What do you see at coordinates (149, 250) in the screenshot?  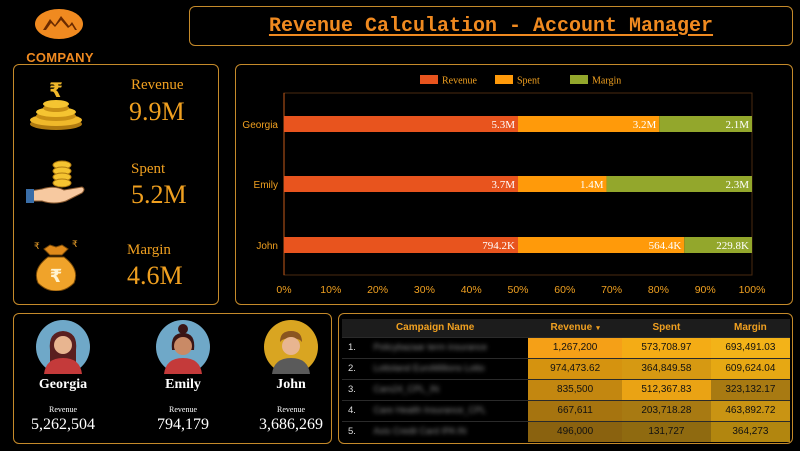 I see `kpi-margin-label: Margin` at bounding box center [149, 250].